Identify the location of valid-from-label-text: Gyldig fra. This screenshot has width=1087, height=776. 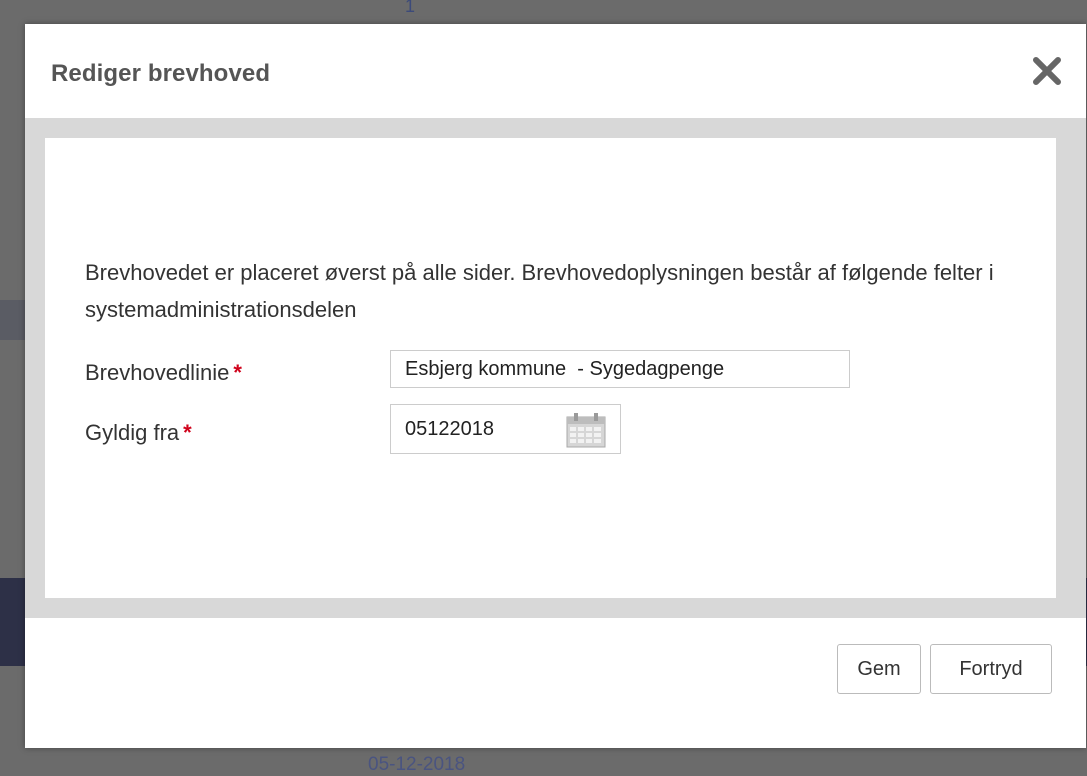
(132, 432).